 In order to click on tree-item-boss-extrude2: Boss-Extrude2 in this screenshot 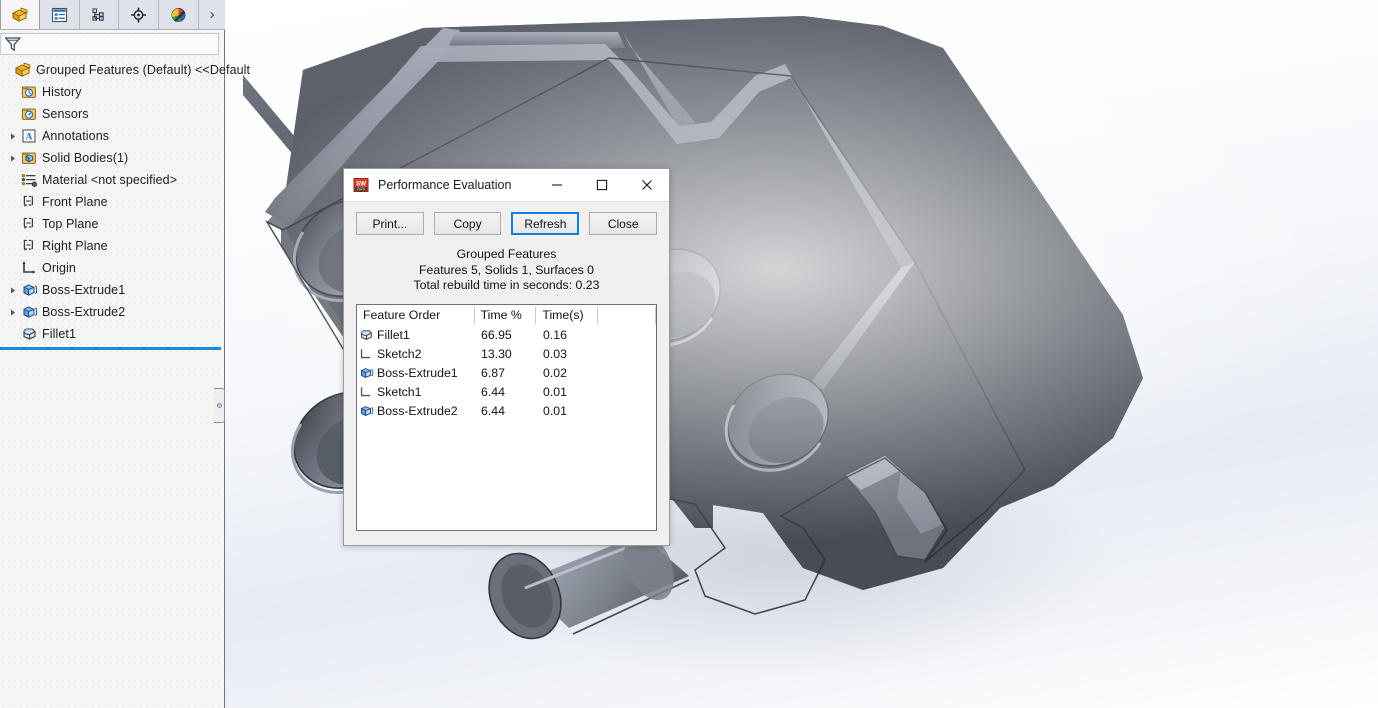, I will do `click(112, 312)`.